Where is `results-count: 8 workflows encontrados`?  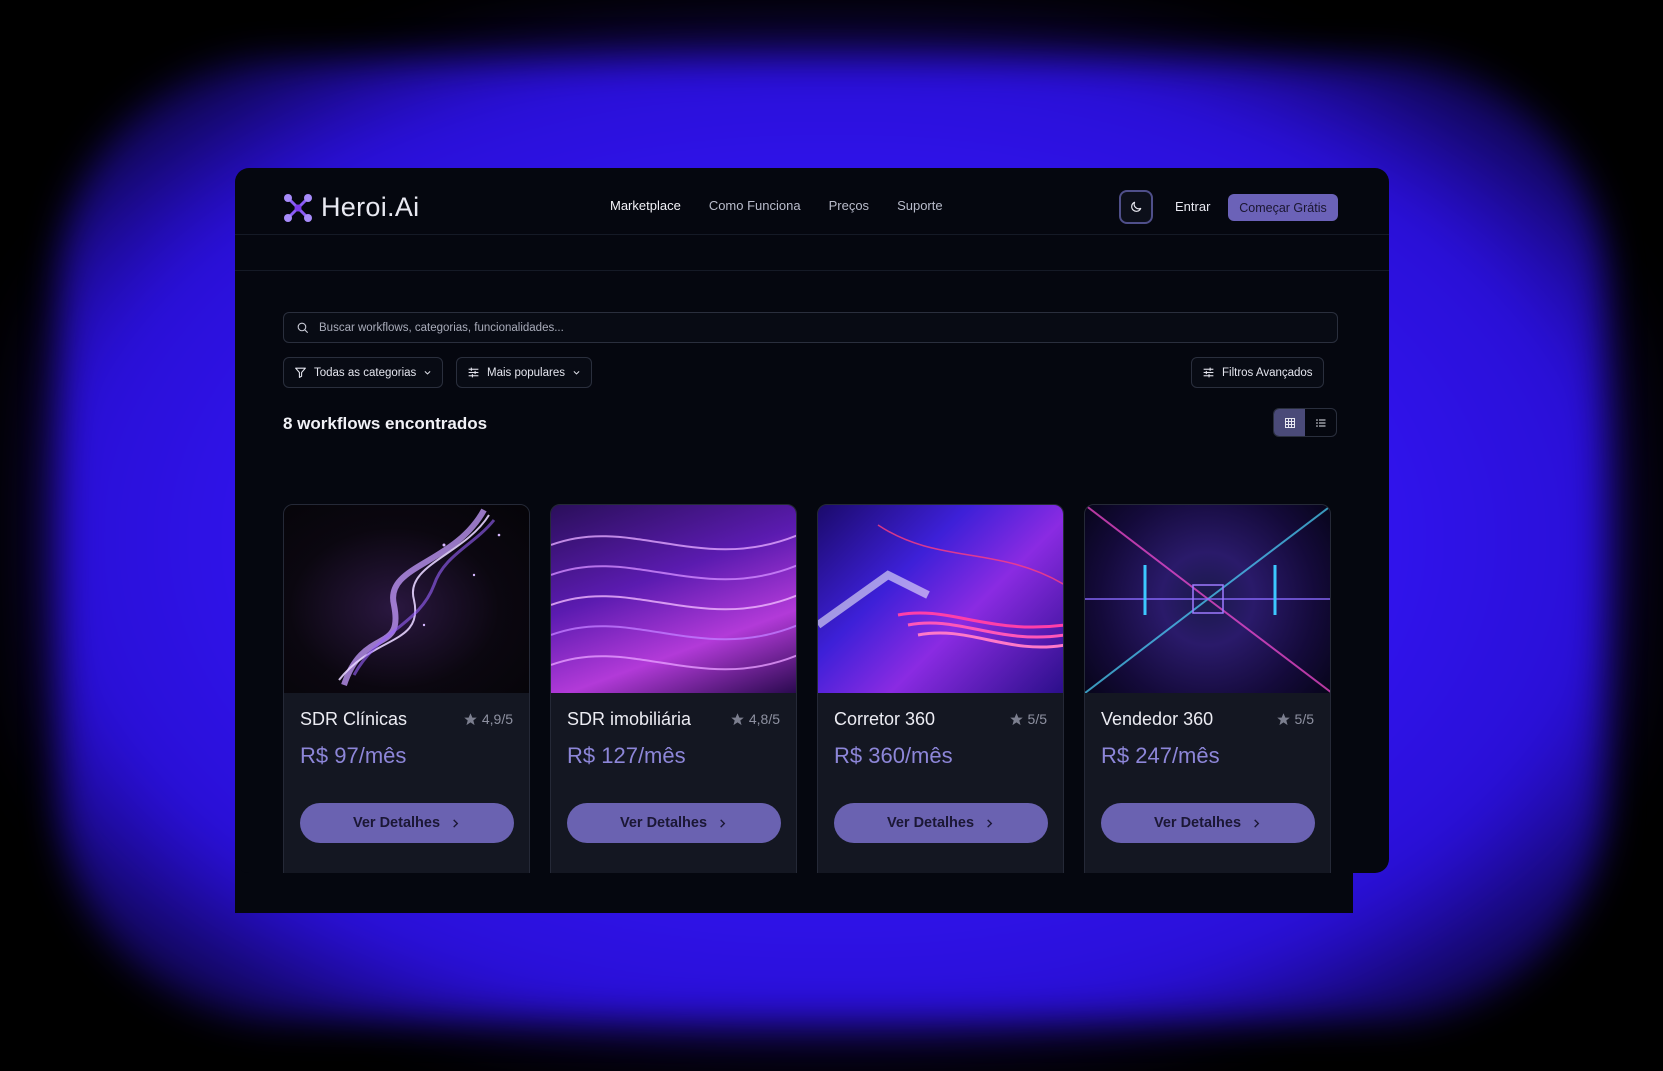
results-count: 8 workflows encontrados is located at coordinates (385, 423).